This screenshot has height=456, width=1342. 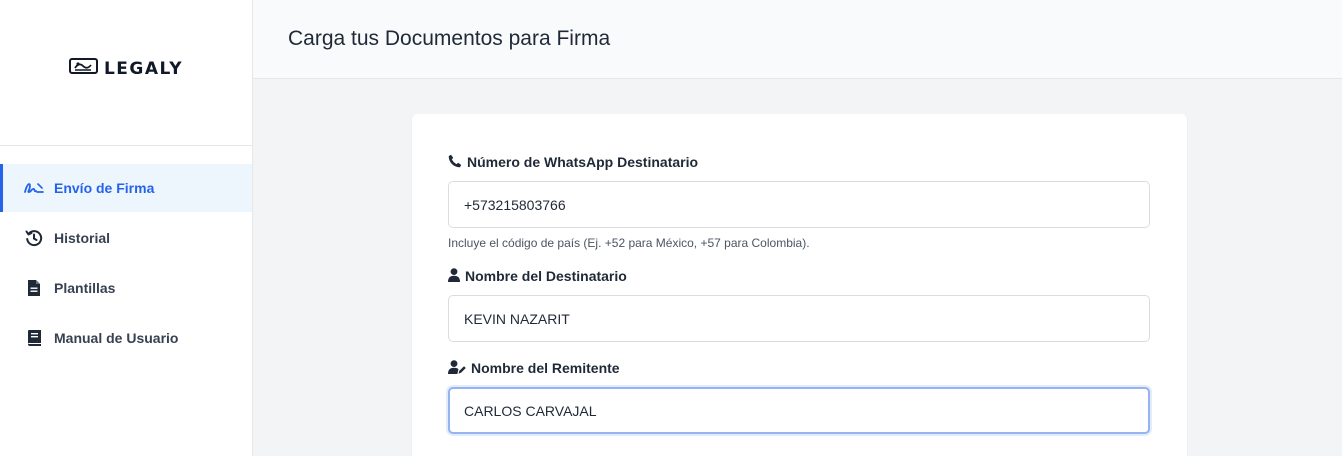 I want to click on sender-label: Nombre del Remitente, so click(x=799, y=368).